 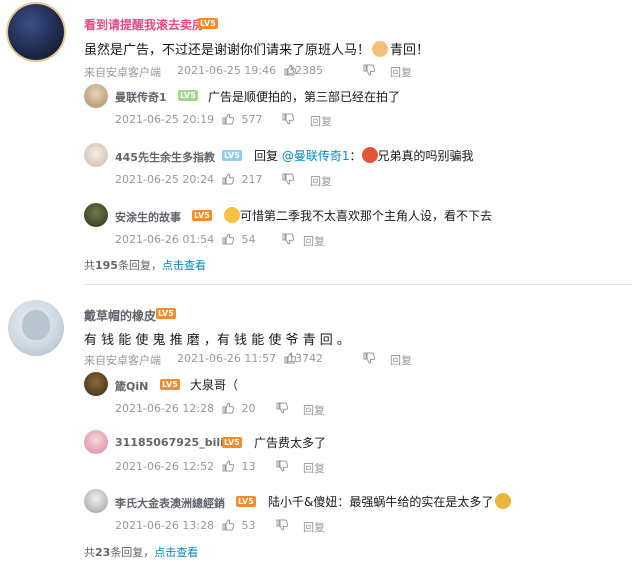 What do you see at coordinates (410, 50) in the screenshot?
I see `comment-text-tail: 青回！` at bounding box center [410, 50].